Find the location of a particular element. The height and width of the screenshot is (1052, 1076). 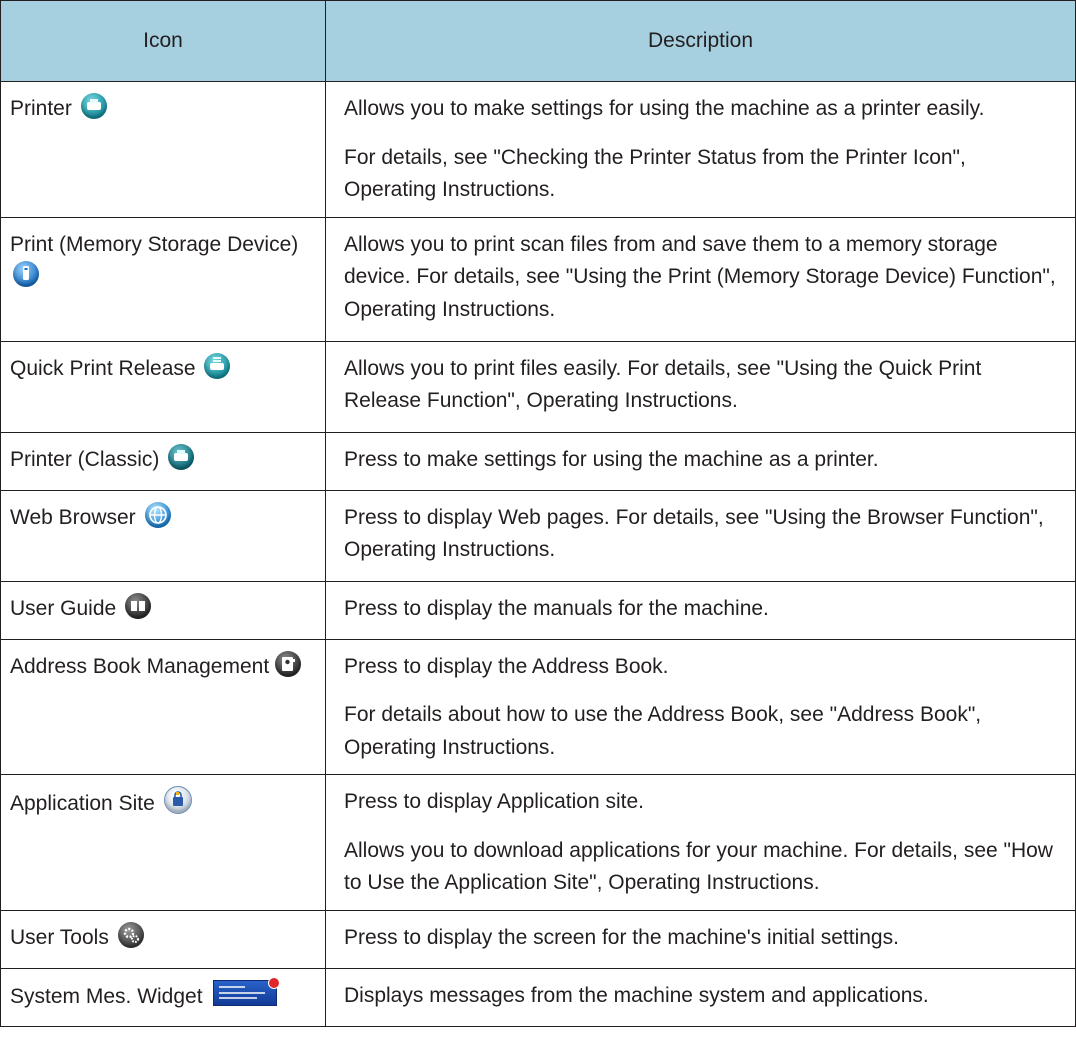

table-header-row: Icon Description is located at coordinates (538, 41).